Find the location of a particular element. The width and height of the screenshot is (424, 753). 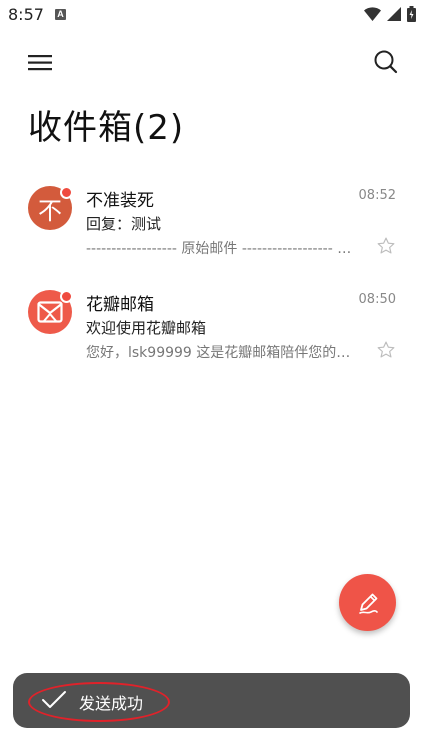

compose-pen-icon is located at coordinates (368, 603).